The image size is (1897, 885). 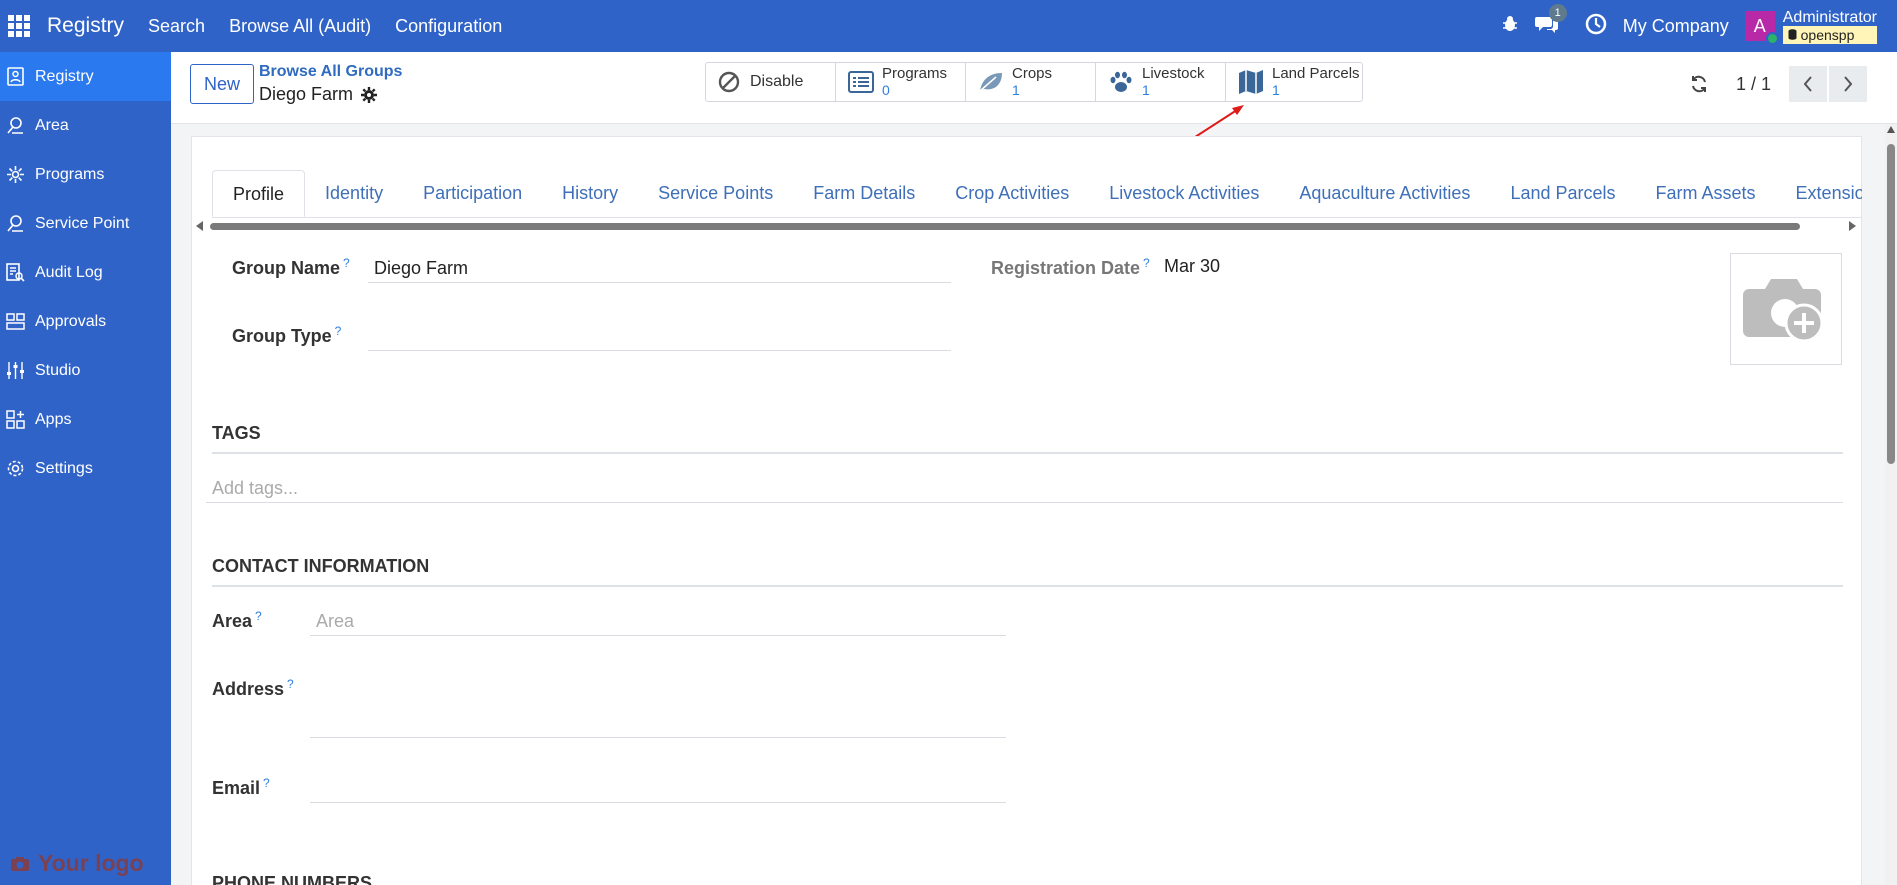 What do you see at coordinates (15, 174) in the screenshot?
I see `programs-icon` at bounding box center [15, 174].